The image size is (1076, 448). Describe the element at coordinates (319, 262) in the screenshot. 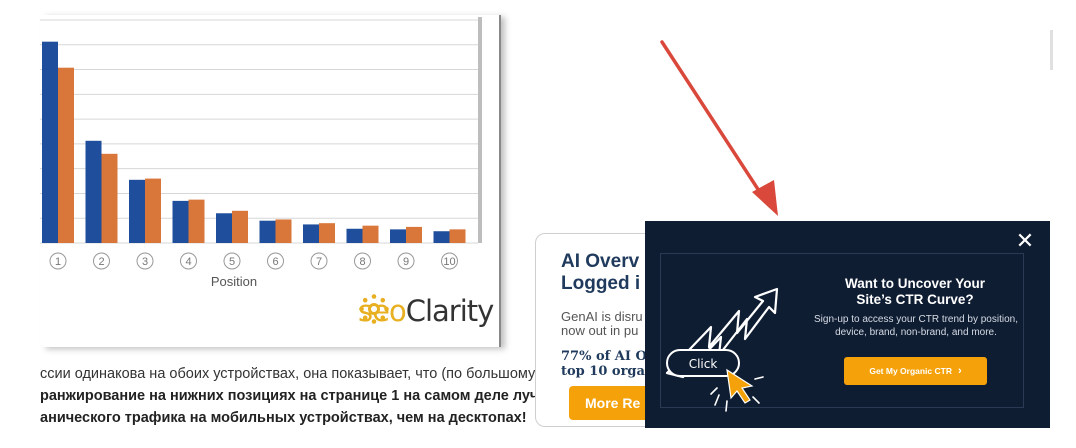

I see `tick-label: 7` at that location.